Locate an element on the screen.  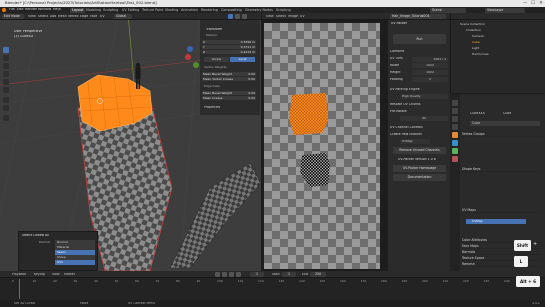
viewport-menu-select: Select is located at coordinates (43, 17).